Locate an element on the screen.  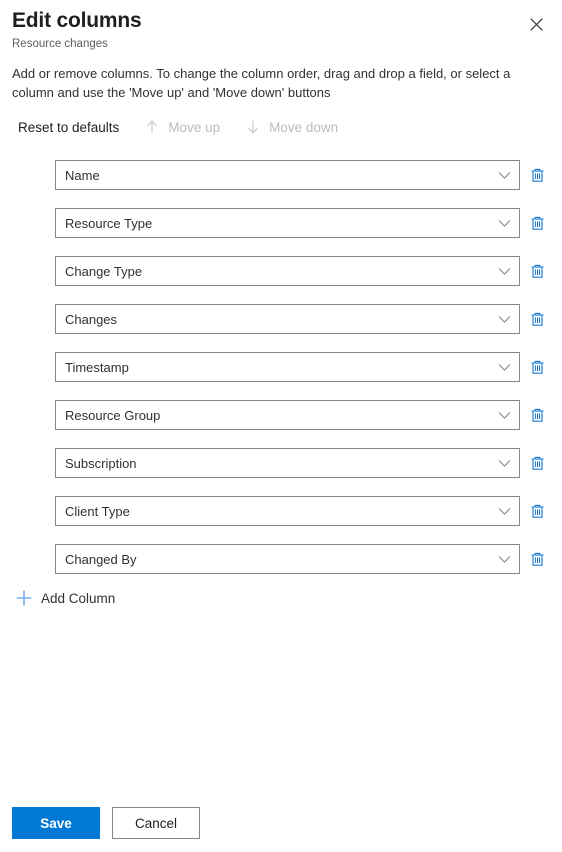
move-up-label: Move up is located at coordinates (194, 127).